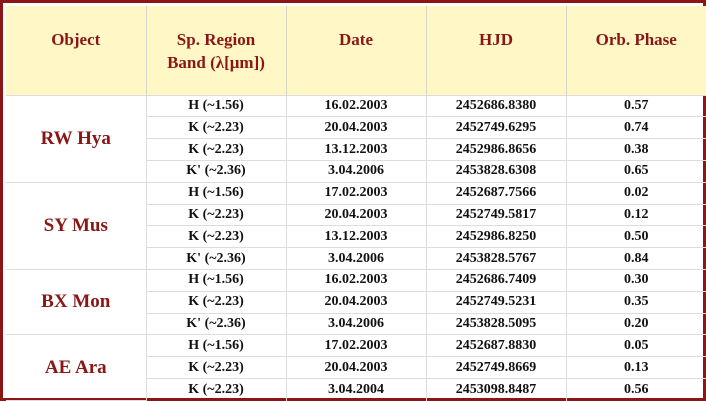 The width and height of the screenshot is (706, 401). Describe the element at coordinates (635, 215) in the screenshot. I see `phase-cell: 0.12` at that location.